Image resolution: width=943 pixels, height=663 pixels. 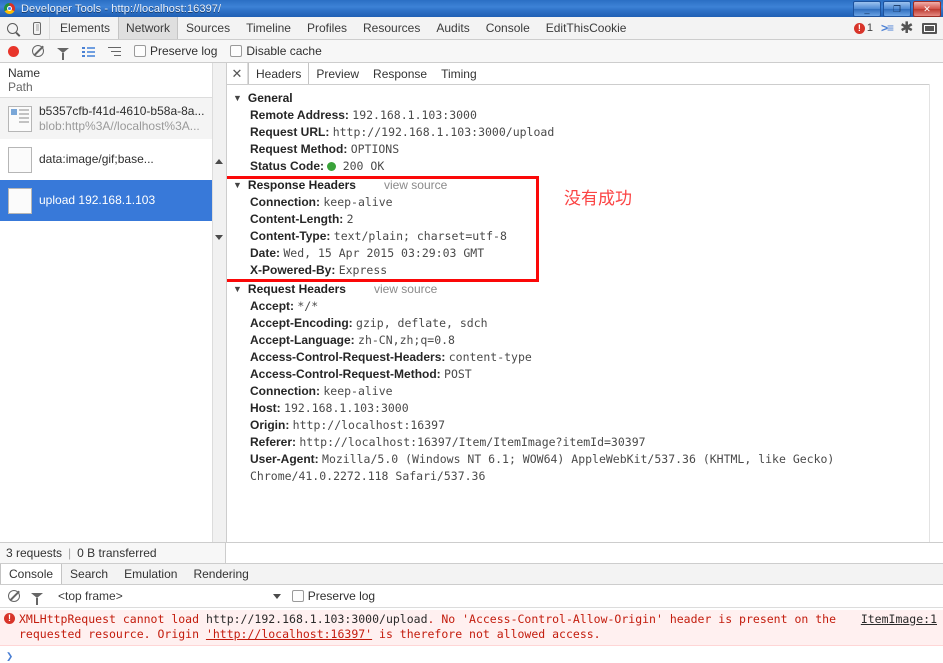 I want to click on tab-headers: Headers, so click(x=279, y=73).